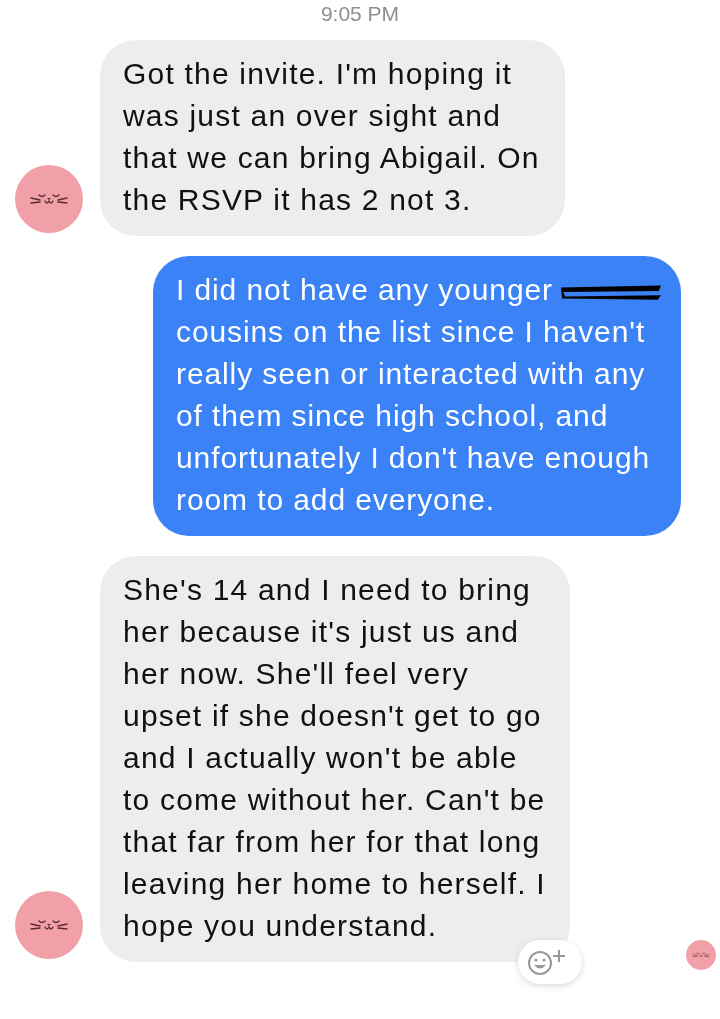 The image size is (720, 1019). What do you see at coordinates (360, 14) in the screenshot?
I see `timestamp: 9:05 PM` at bounding box center [360, 14].